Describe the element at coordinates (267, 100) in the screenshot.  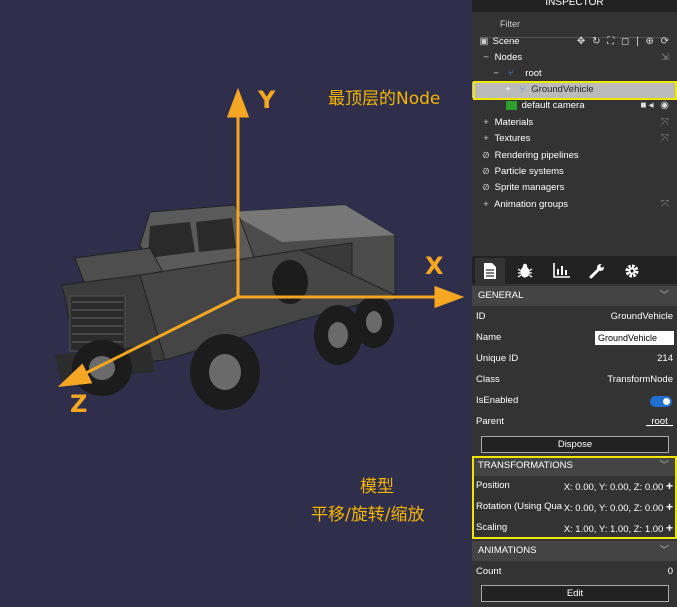
I see `y-axis-label: Y` at that location.